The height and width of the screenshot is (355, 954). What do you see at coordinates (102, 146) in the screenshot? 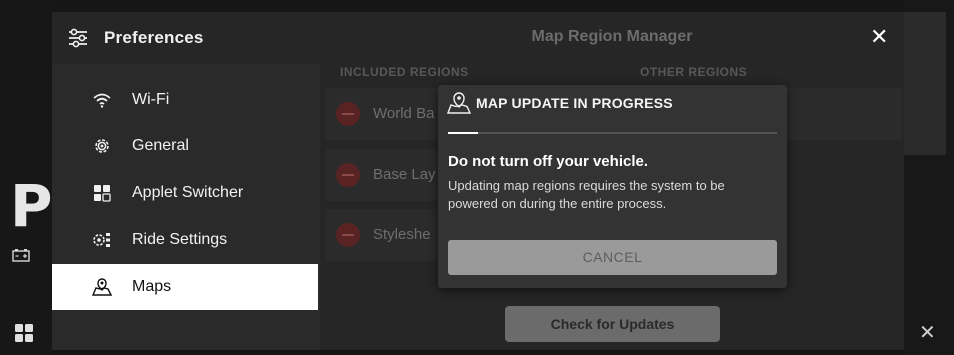
I see `gear-icon` at bounding box center [102, 146].